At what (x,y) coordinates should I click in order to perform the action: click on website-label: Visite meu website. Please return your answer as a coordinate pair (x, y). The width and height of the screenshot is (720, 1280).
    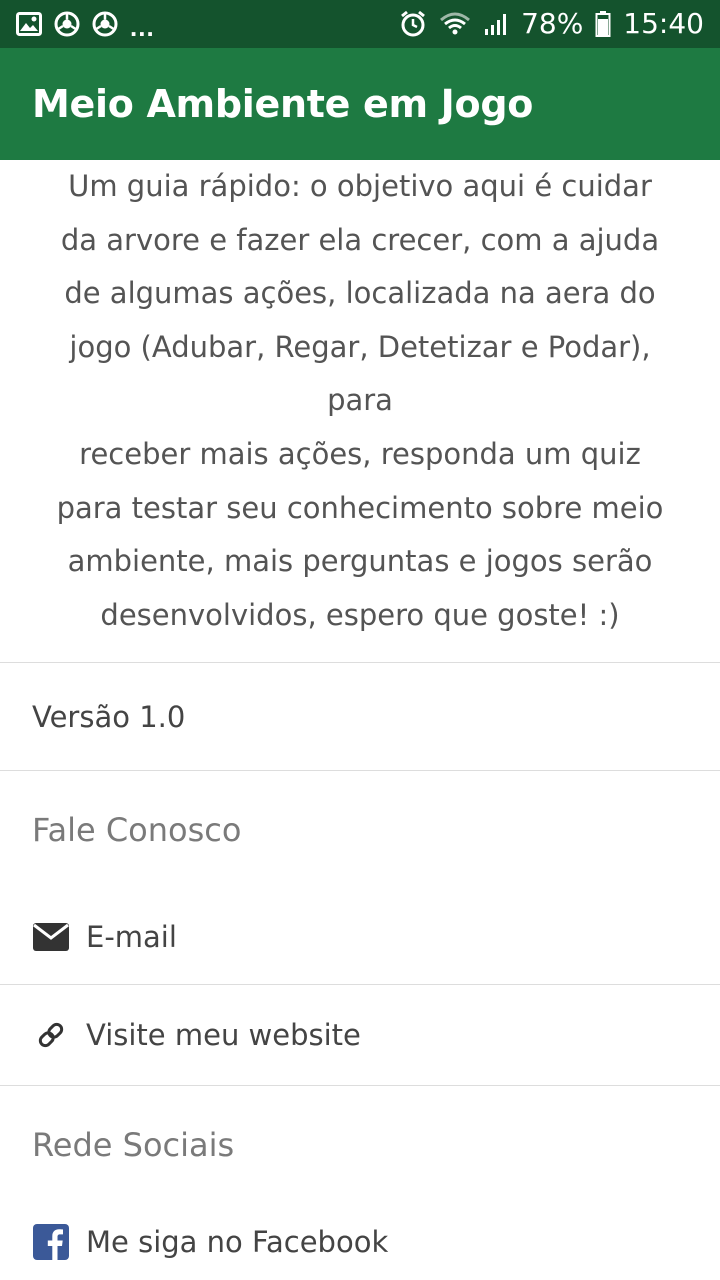
    Looking at the image, I should click on (223, 1035).